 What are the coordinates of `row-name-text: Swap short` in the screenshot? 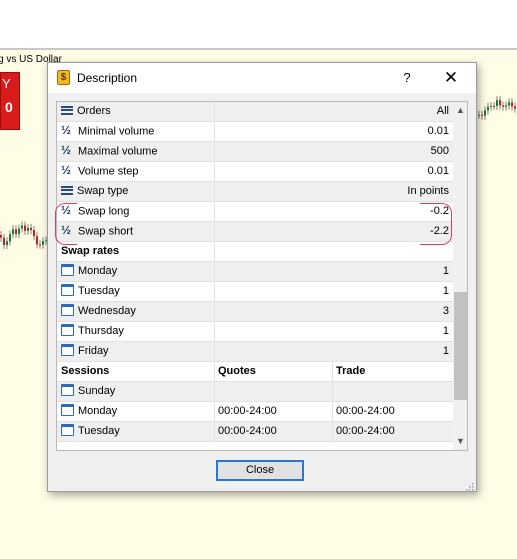 It's located at (106, 231).